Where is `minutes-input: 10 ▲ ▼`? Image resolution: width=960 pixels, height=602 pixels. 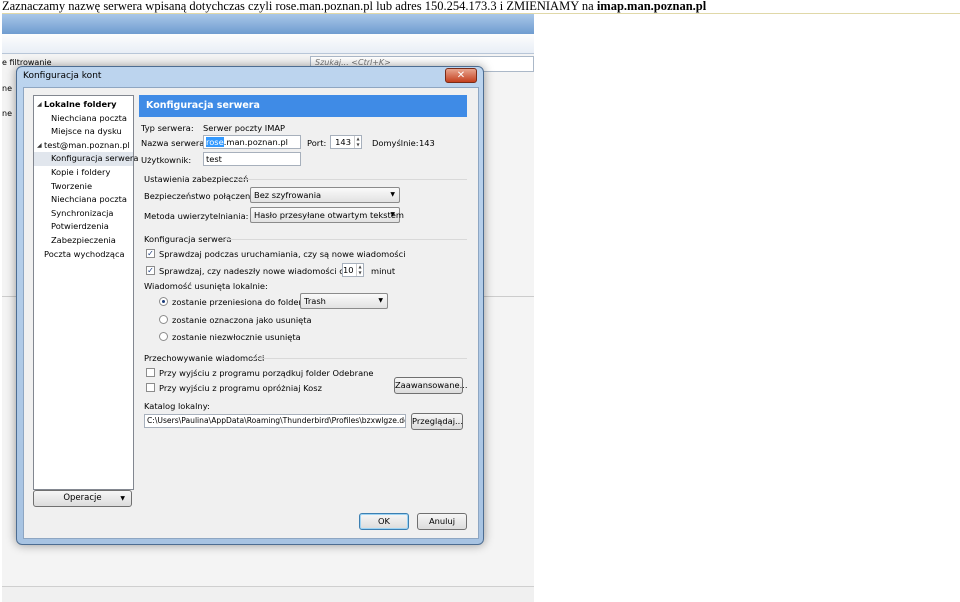 minutes-input: 10 ▲ ▼ is located at coordinates (353, 270).